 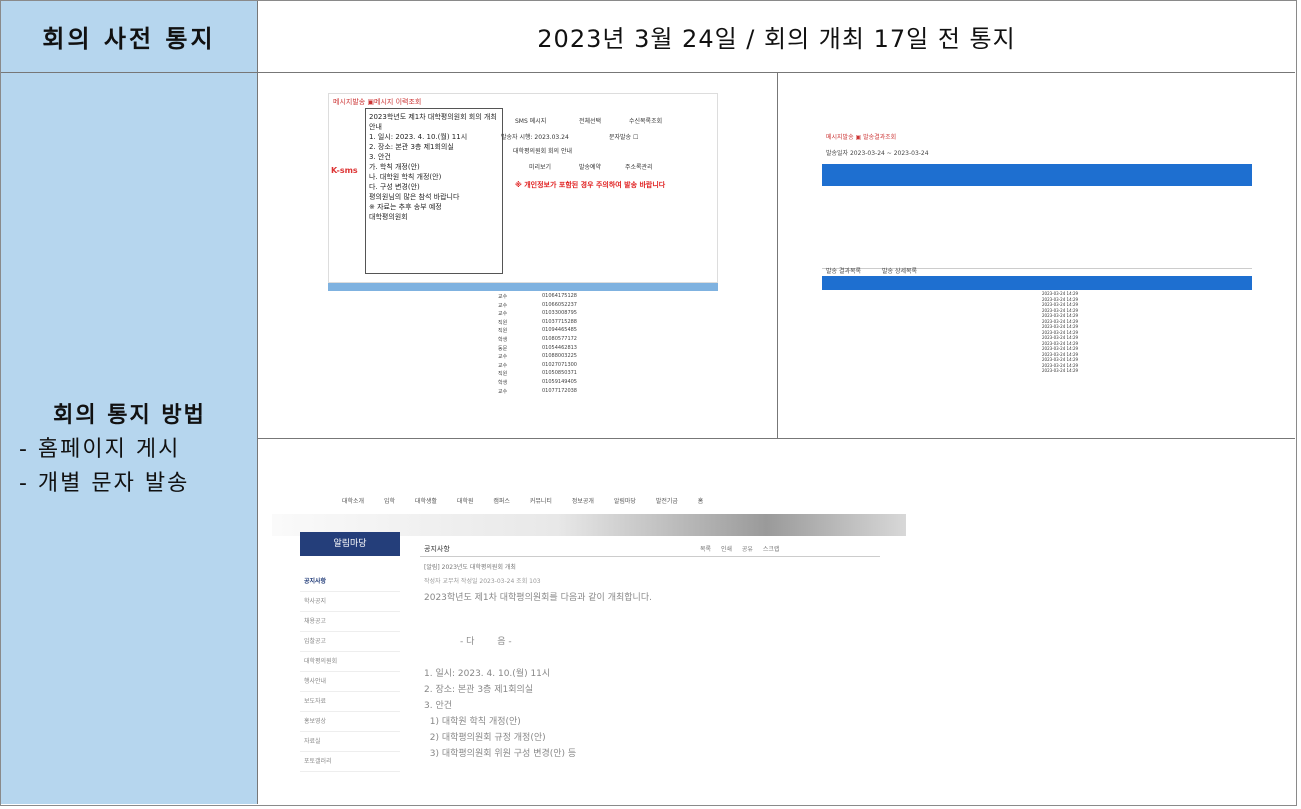 What do you see at coordinates (350, 742) in the screenshot?
I see `site-side-item: 자료실` at bounding box center [350, 742].